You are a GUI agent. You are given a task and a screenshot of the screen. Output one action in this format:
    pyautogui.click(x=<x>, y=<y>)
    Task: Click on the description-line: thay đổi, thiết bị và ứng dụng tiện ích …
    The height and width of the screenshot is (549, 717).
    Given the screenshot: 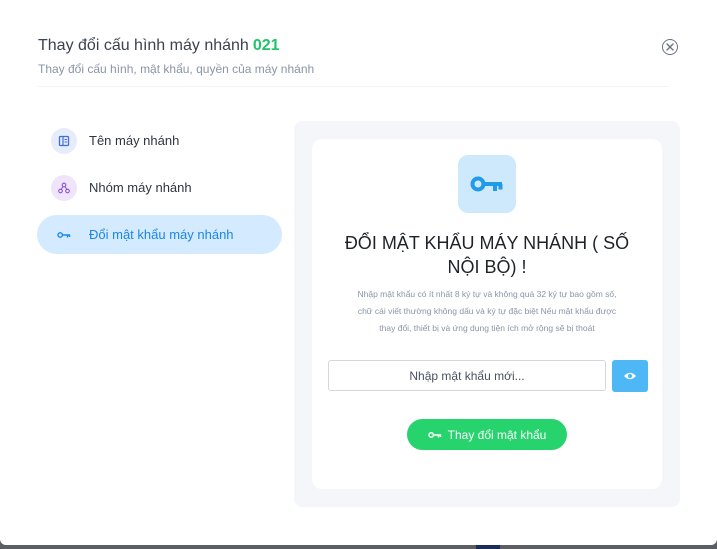 What is the action you would take?
    pyautogui.click(x=487, y=328)
    